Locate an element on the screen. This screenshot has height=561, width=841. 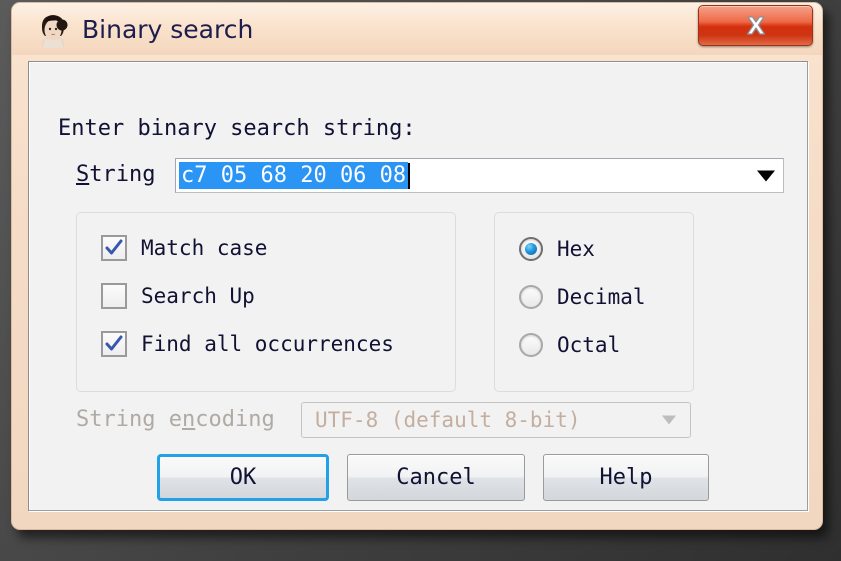
cancel-button: Cancel is located at coordinates (436, 477).